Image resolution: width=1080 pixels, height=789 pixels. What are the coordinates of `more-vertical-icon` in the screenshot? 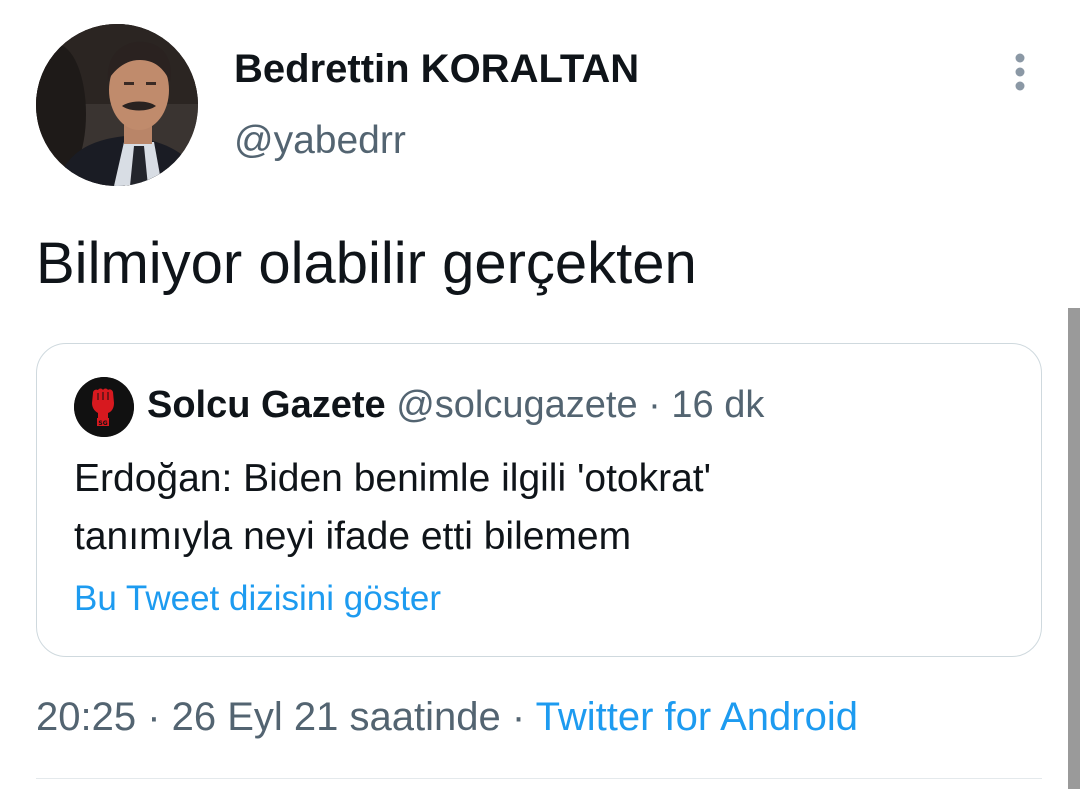 It's located at (1020, 72).